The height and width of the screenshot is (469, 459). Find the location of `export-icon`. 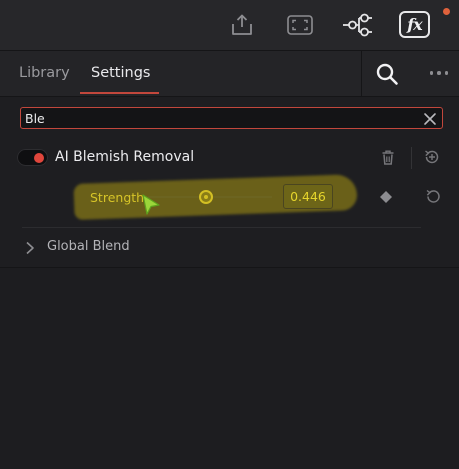

export-icon is located at coordinates (242, 25).